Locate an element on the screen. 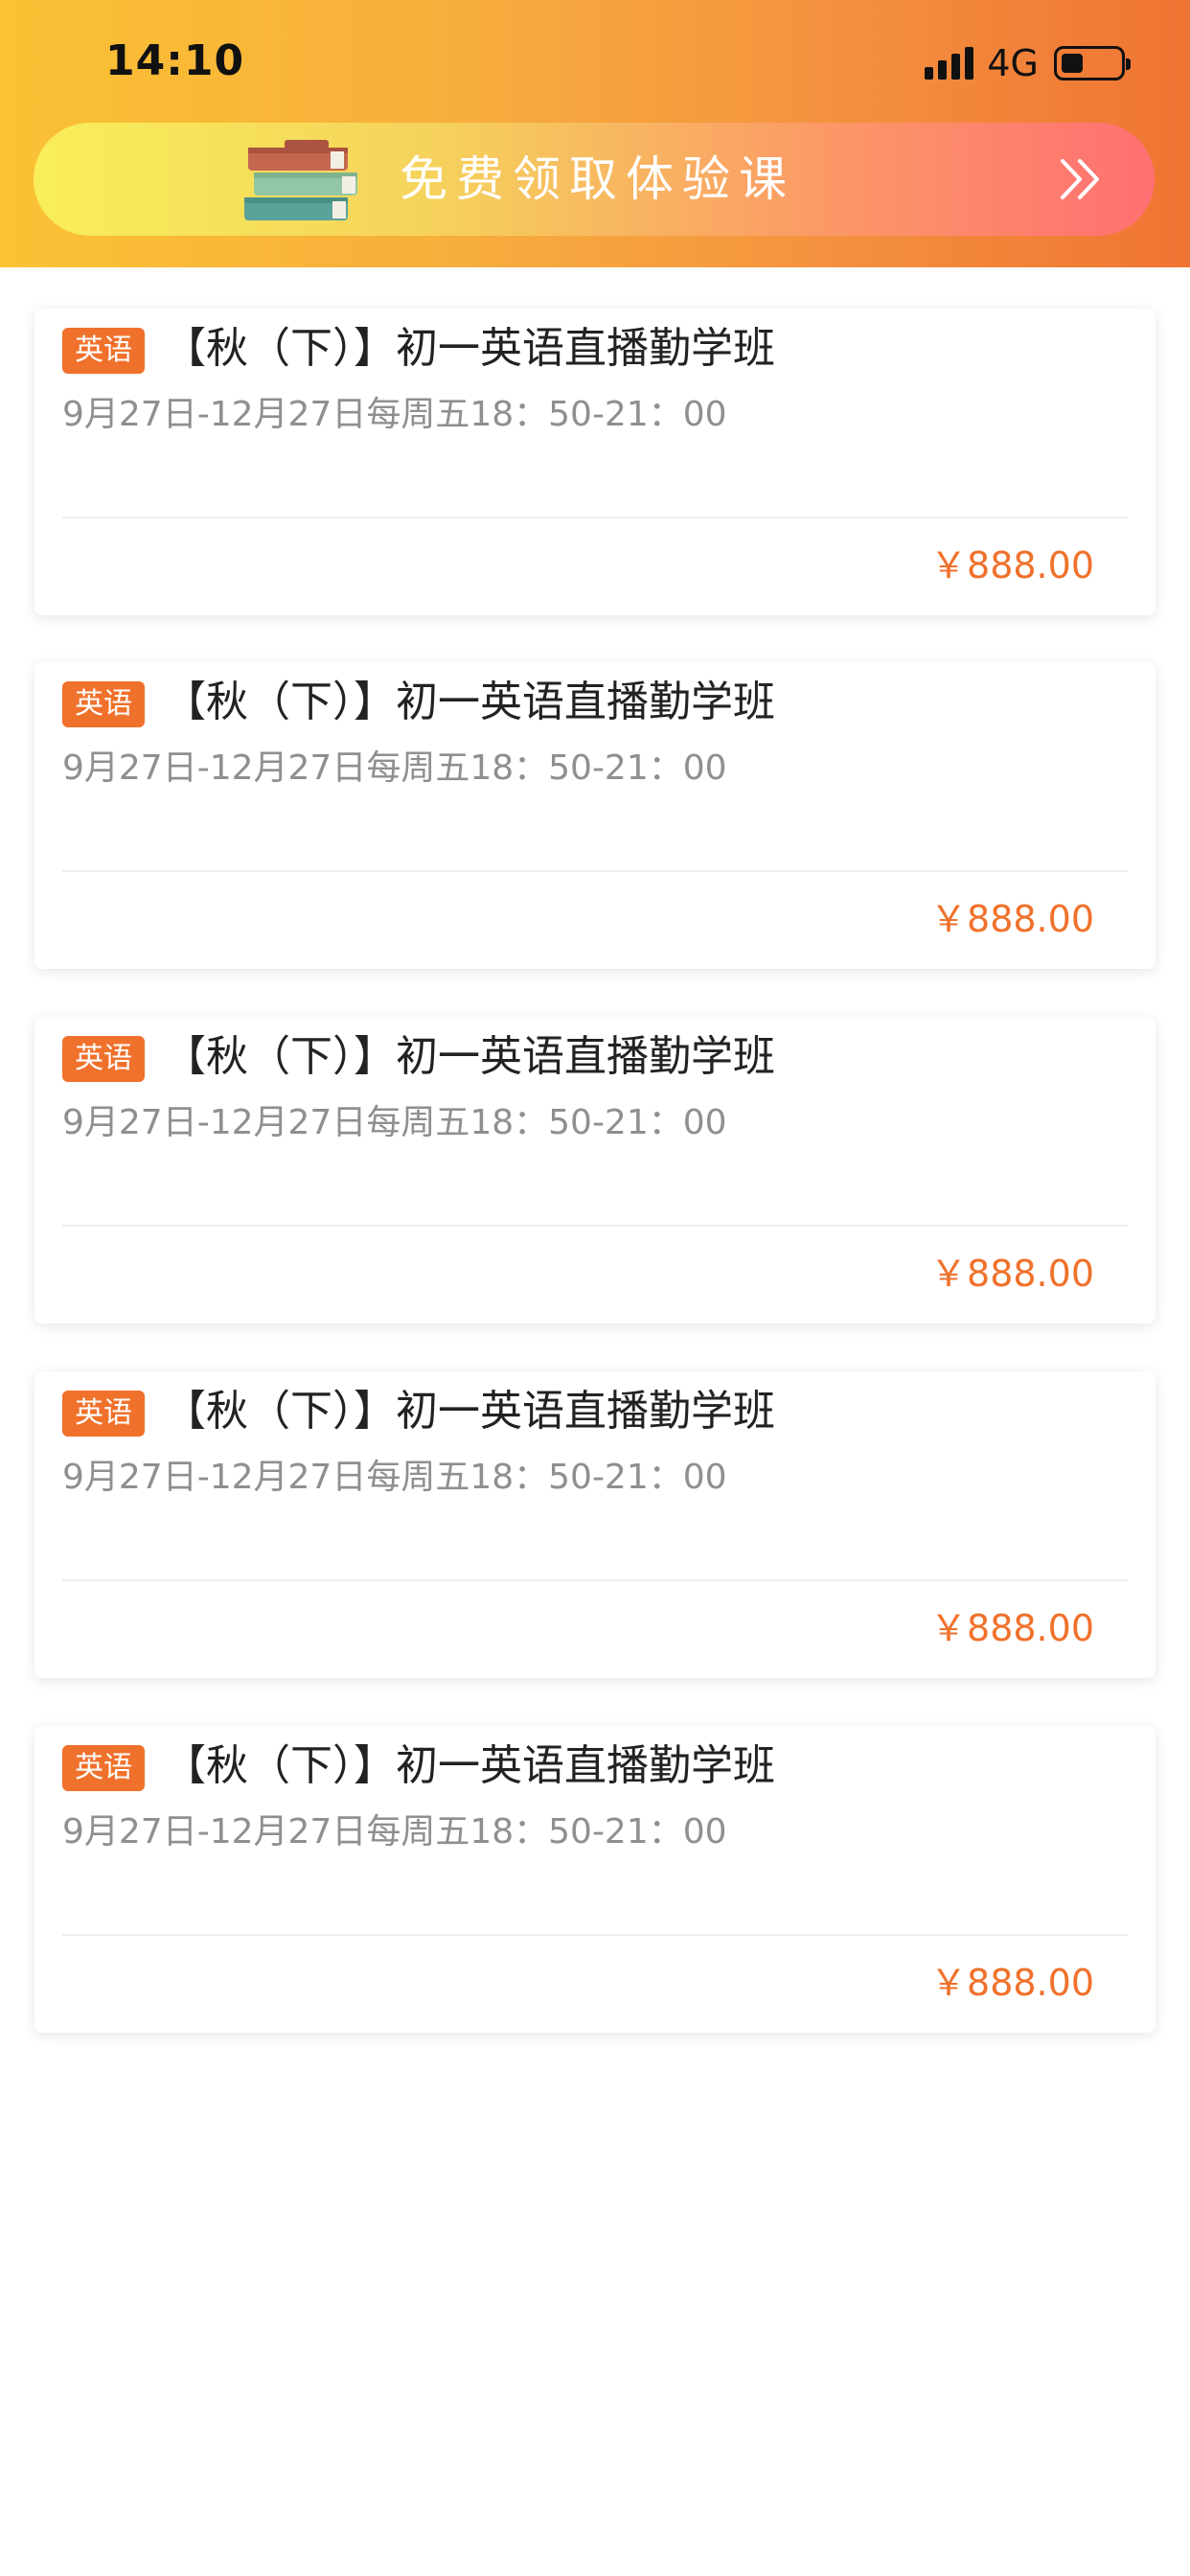  header: 14:10 4G 免费领取体验课 is located at coordinates (595, 133).